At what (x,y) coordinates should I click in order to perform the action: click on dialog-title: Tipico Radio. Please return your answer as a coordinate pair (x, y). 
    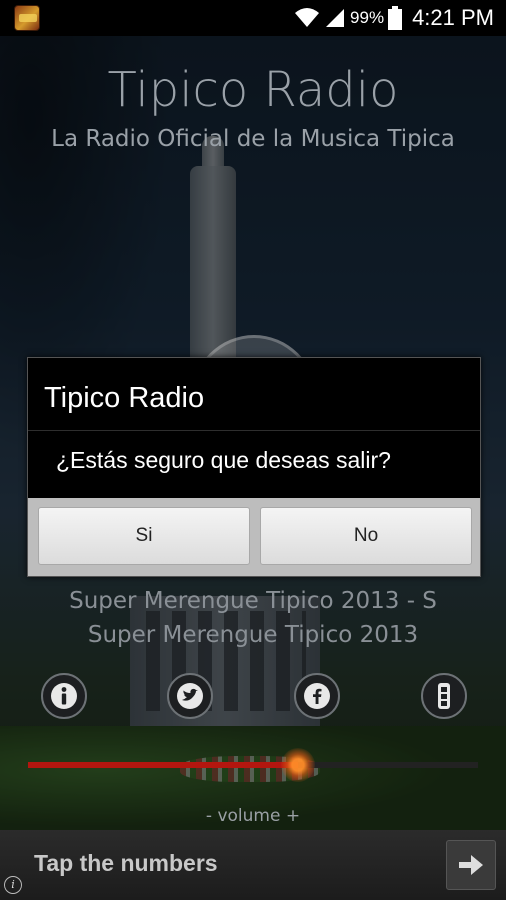
    Looking at the image, I should click on (124, 398).